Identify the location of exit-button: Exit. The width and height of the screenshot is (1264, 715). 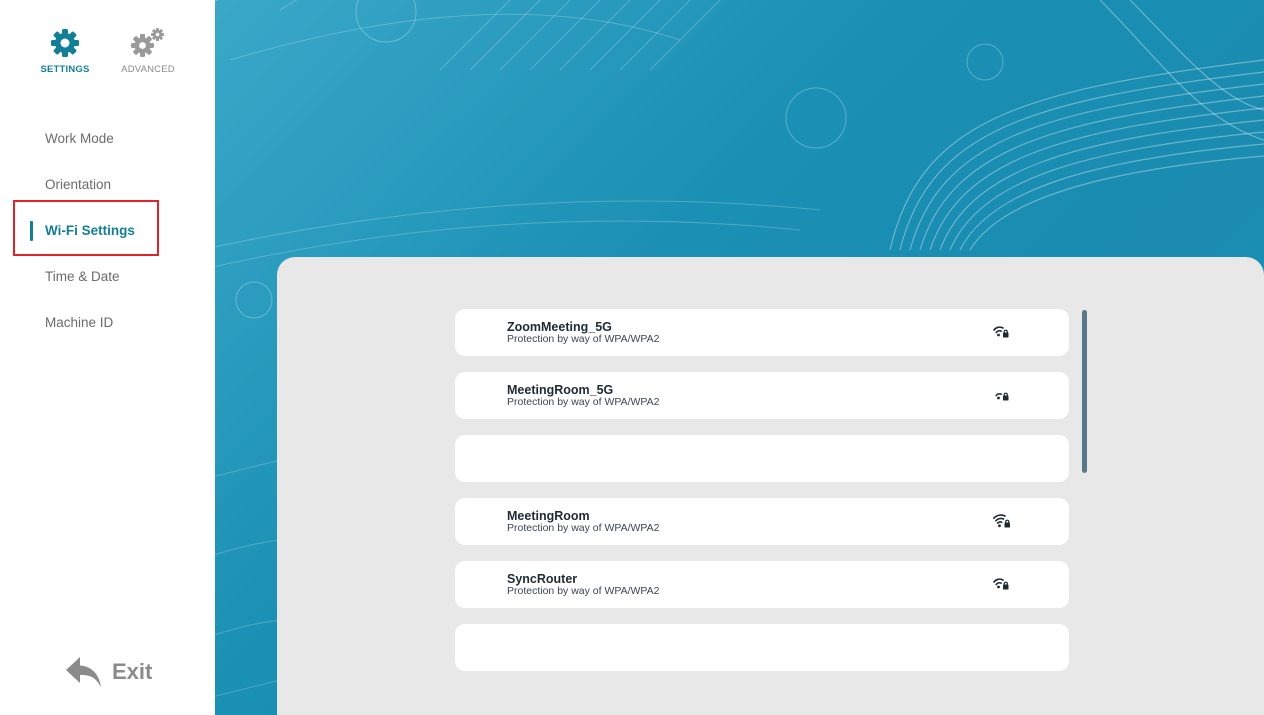
(108, 672).